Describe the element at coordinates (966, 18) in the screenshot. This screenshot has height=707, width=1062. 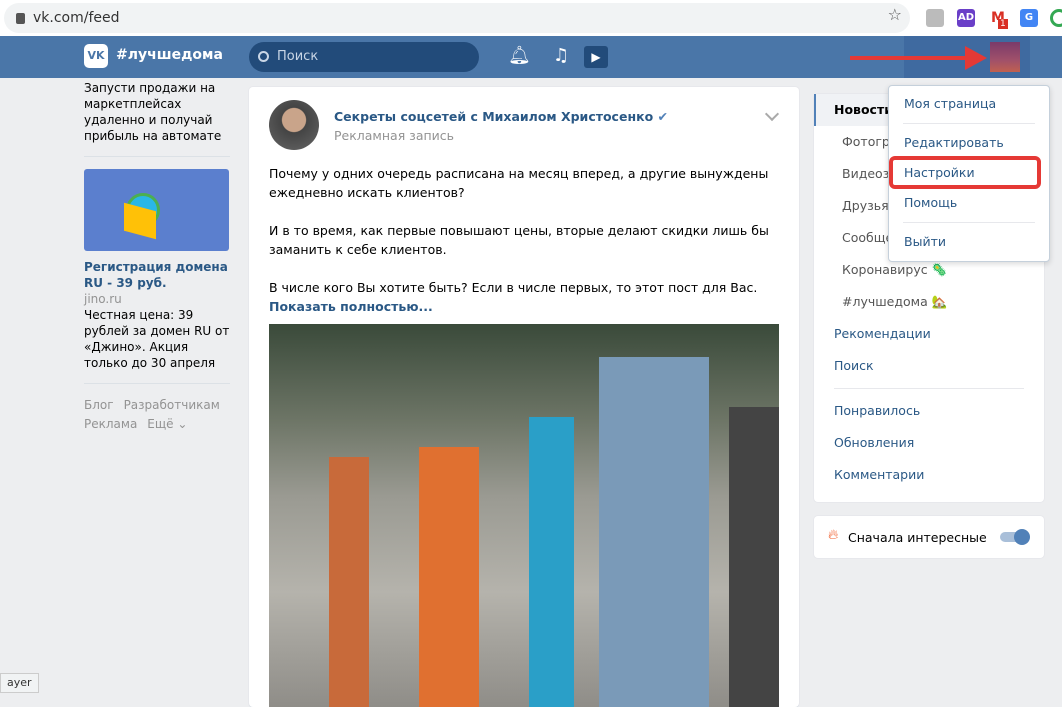
I see `ad-extension-icon: AD` at that location.